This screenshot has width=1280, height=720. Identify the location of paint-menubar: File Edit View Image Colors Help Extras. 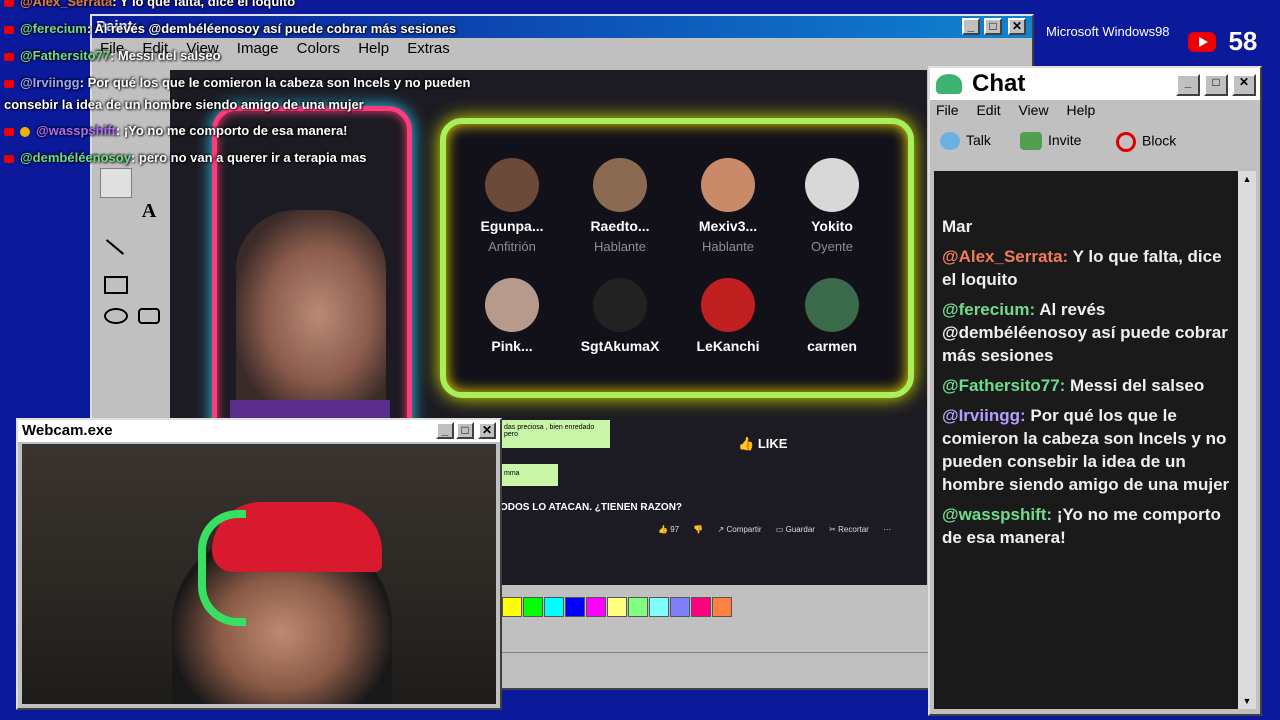
(562, 52).